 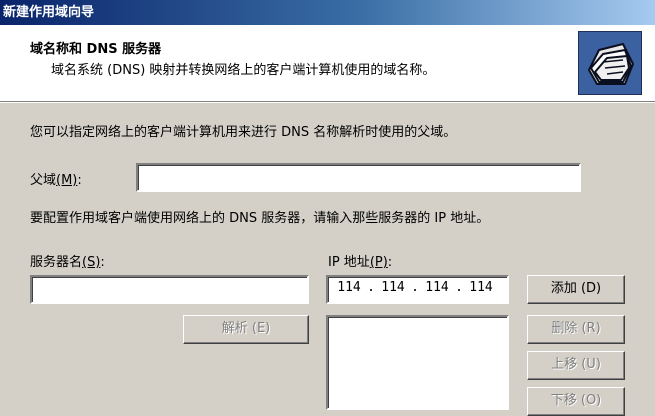 I want to click on server-name-input, so click(x=169, y=289).